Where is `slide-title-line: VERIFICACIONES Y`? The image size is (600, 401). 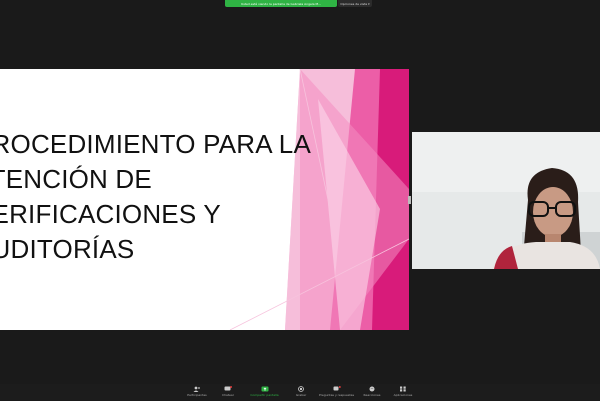
slide-title-line: VERIFICACIONES Y is located at coordinates (110, 214).